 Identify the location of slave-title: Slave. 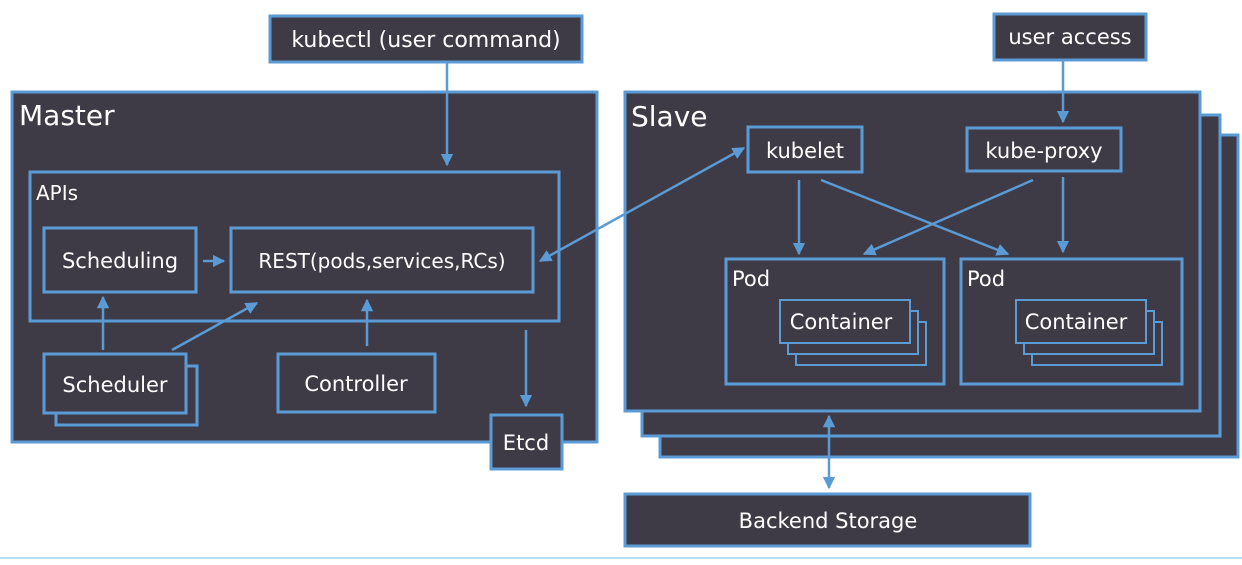
(669, 116).